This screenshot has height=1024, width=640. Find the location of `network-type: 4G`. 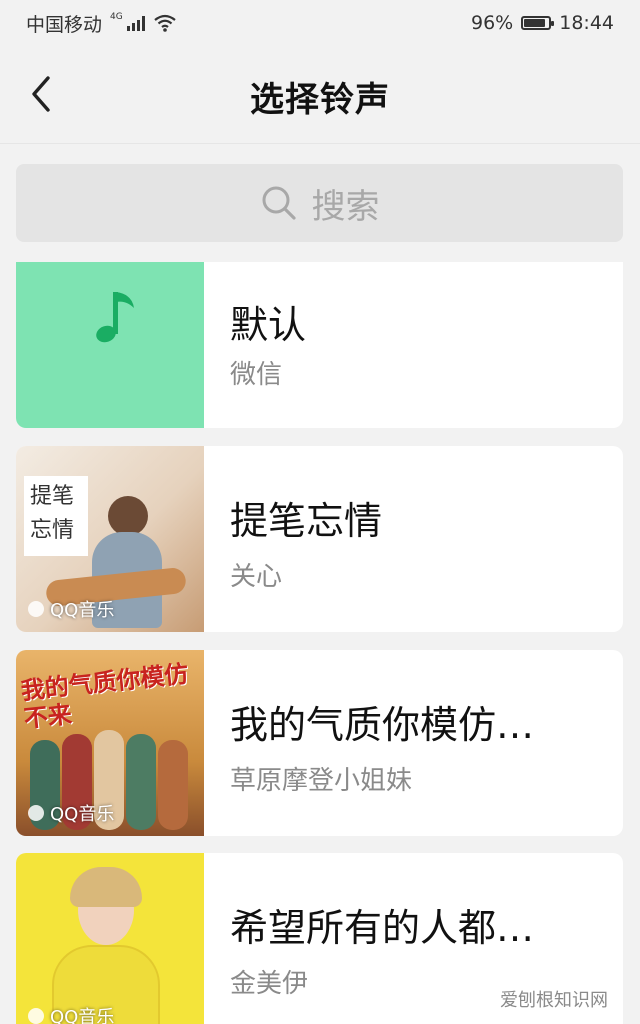

network-type: 4G is located at coordinates (116, 17).